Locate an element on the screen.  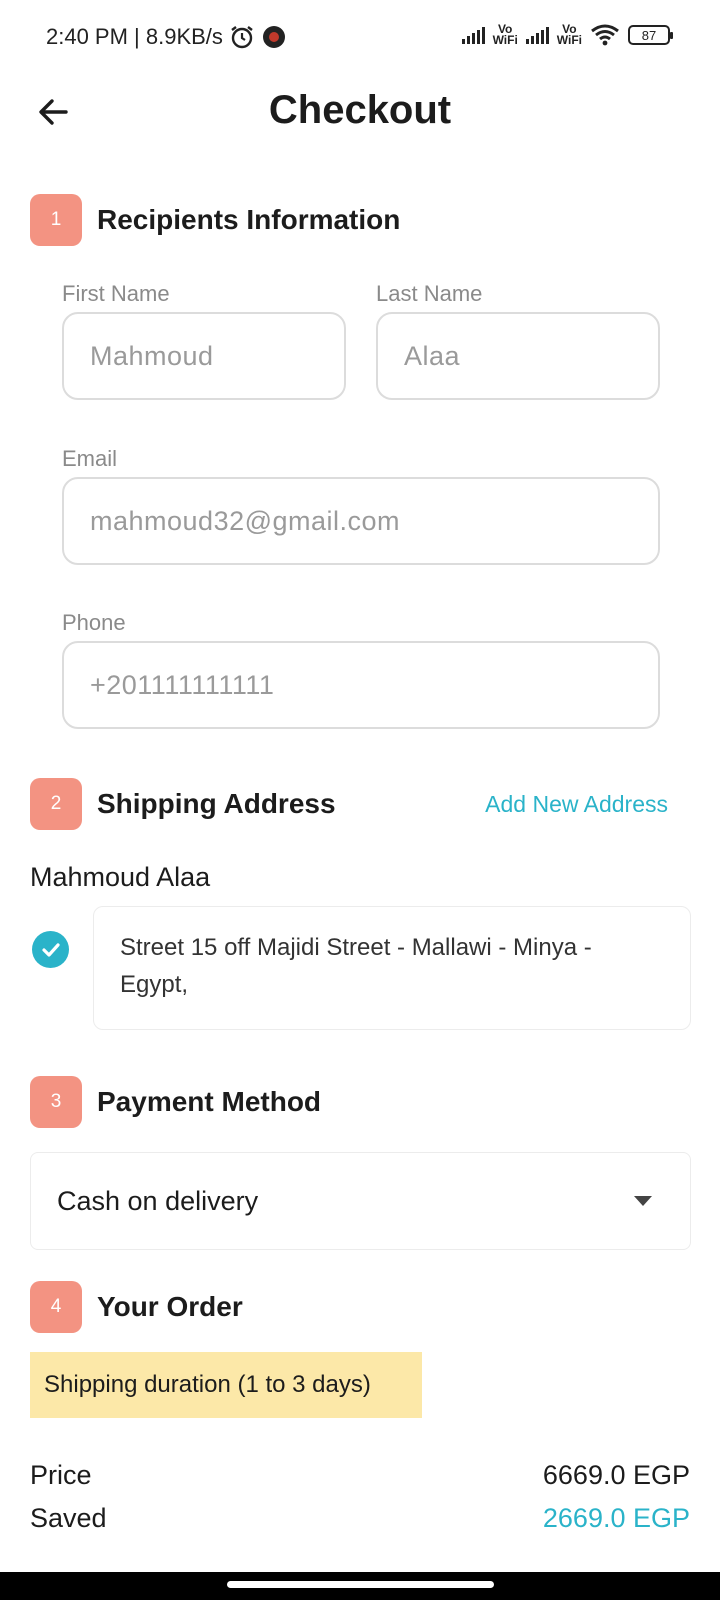
first-name-field: Mahmoud is located at coordinates (204, 356).